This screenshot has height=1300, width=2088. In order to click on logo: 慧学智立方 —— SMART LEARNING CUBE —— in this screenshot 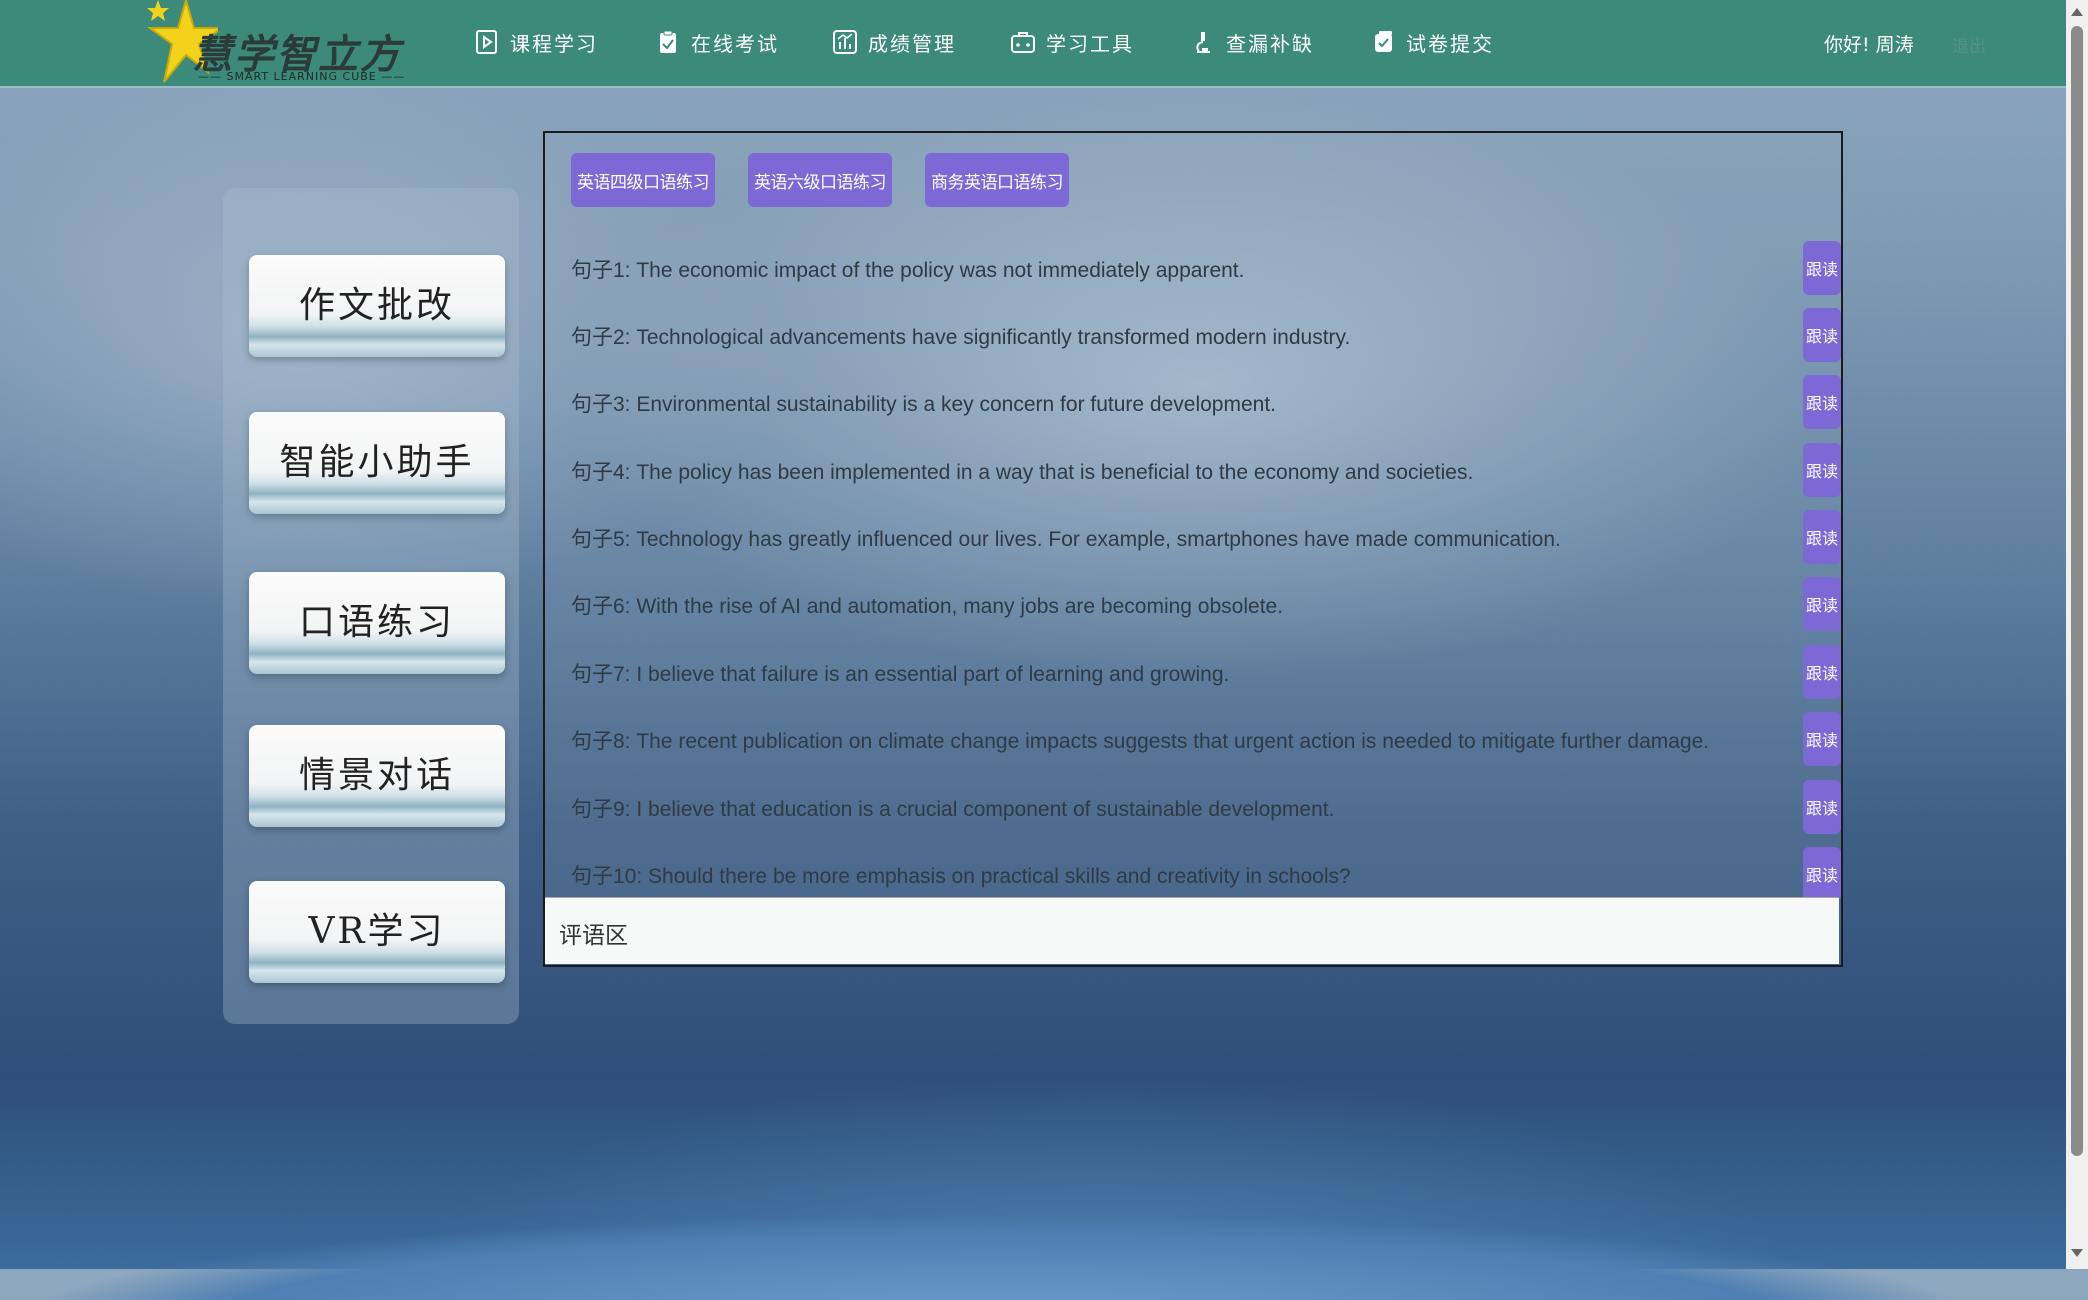, I will do `click(278, 43)`.